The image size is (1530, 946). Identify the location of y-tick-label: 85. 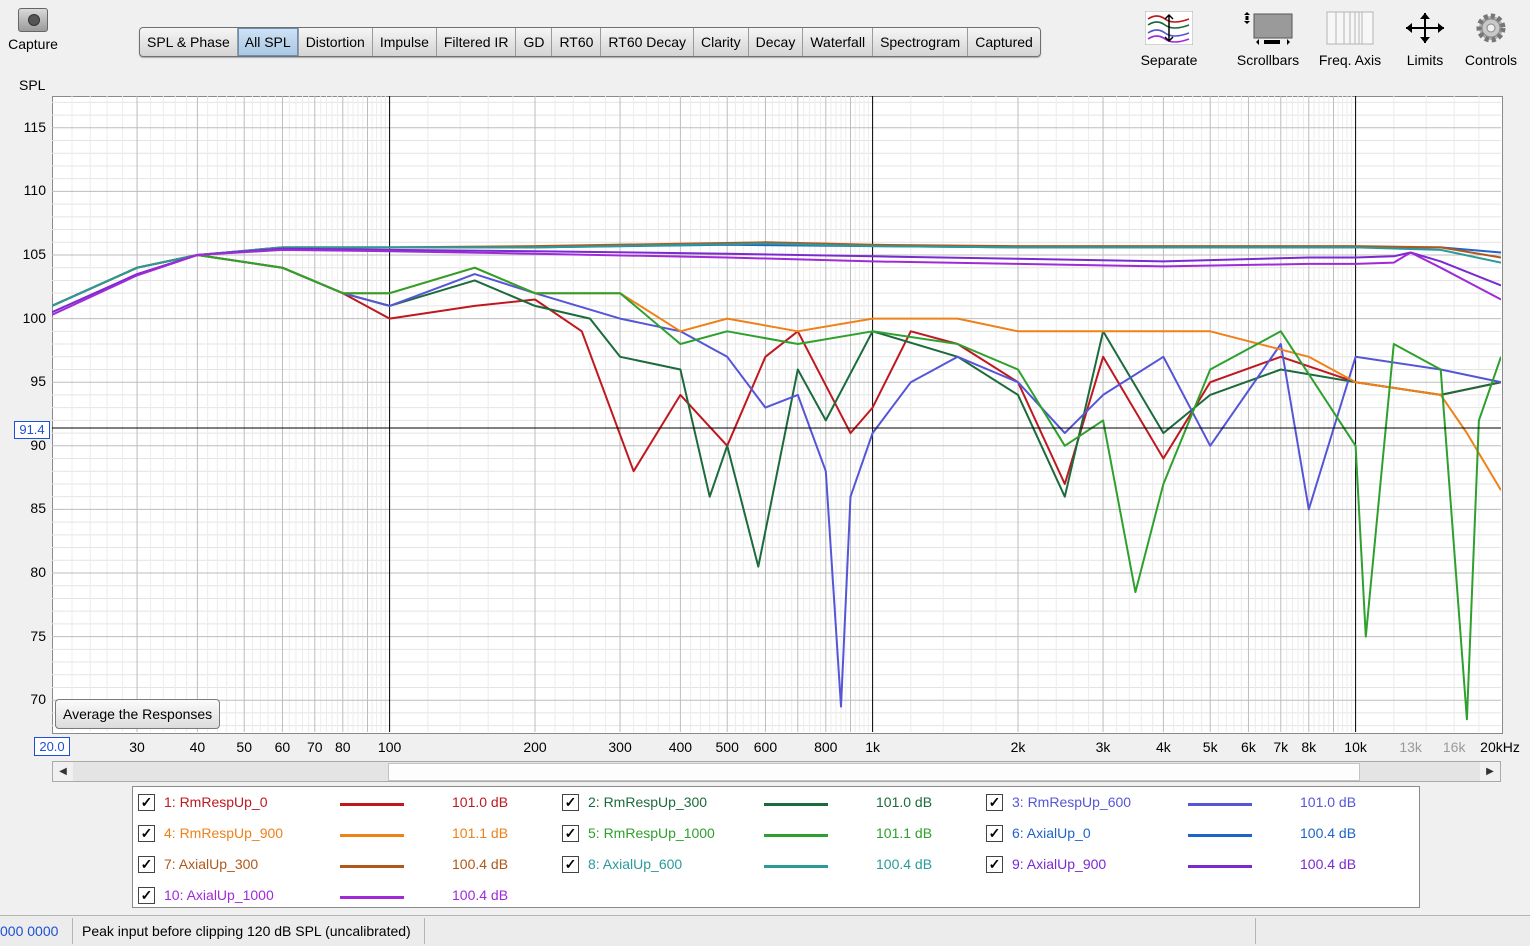
(38, 508).